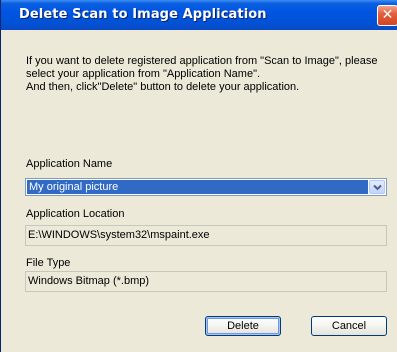  I want to click on application-name-select: My original picture, so click(206, 187).